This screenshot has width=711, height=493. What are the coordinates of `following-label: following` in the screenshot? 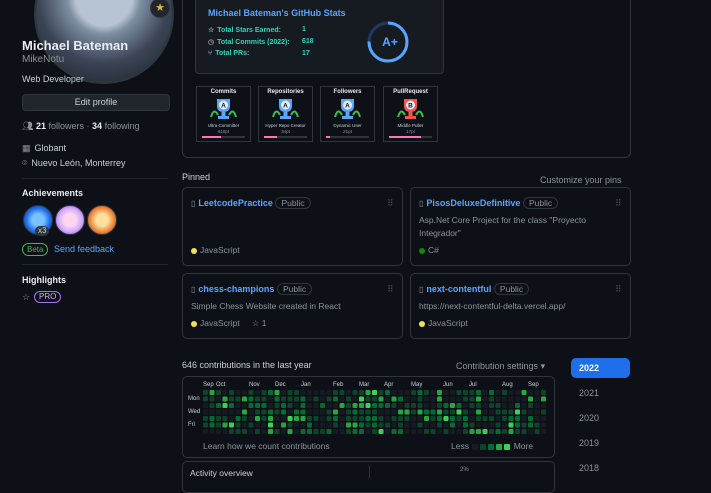 It's located at (122, 126).